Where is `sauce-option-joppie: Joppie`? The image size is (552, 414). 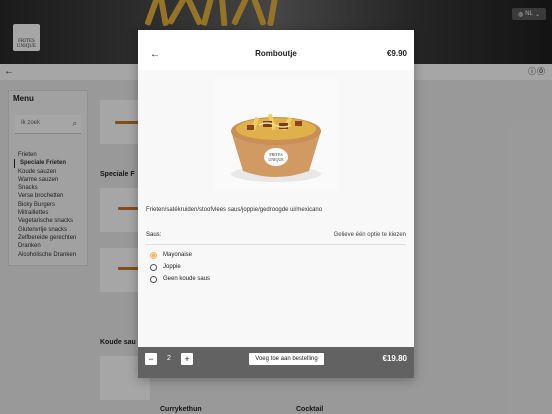 sauce-option-joppie: Joppie is located at coordinates (165, 267).